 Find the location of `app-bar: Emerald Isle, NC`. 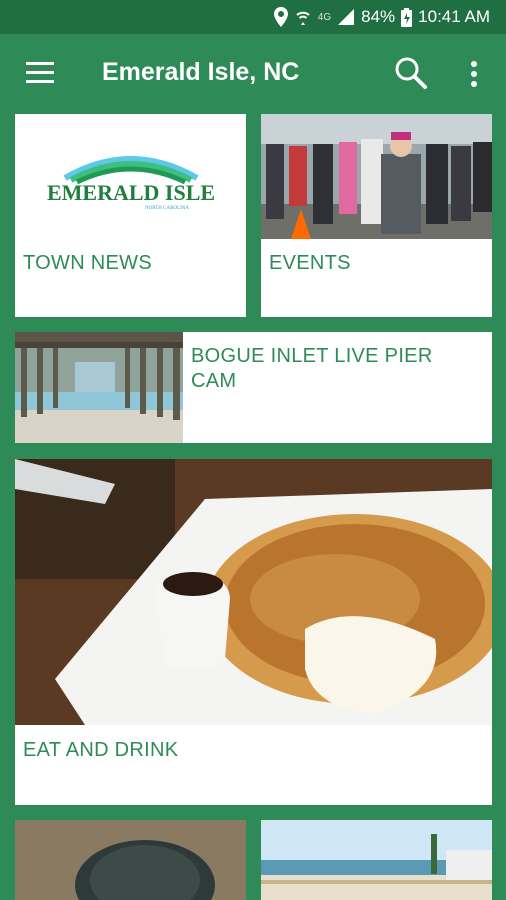

app-bar: Emerald Isle, NC is located at coordinates (253, 74).